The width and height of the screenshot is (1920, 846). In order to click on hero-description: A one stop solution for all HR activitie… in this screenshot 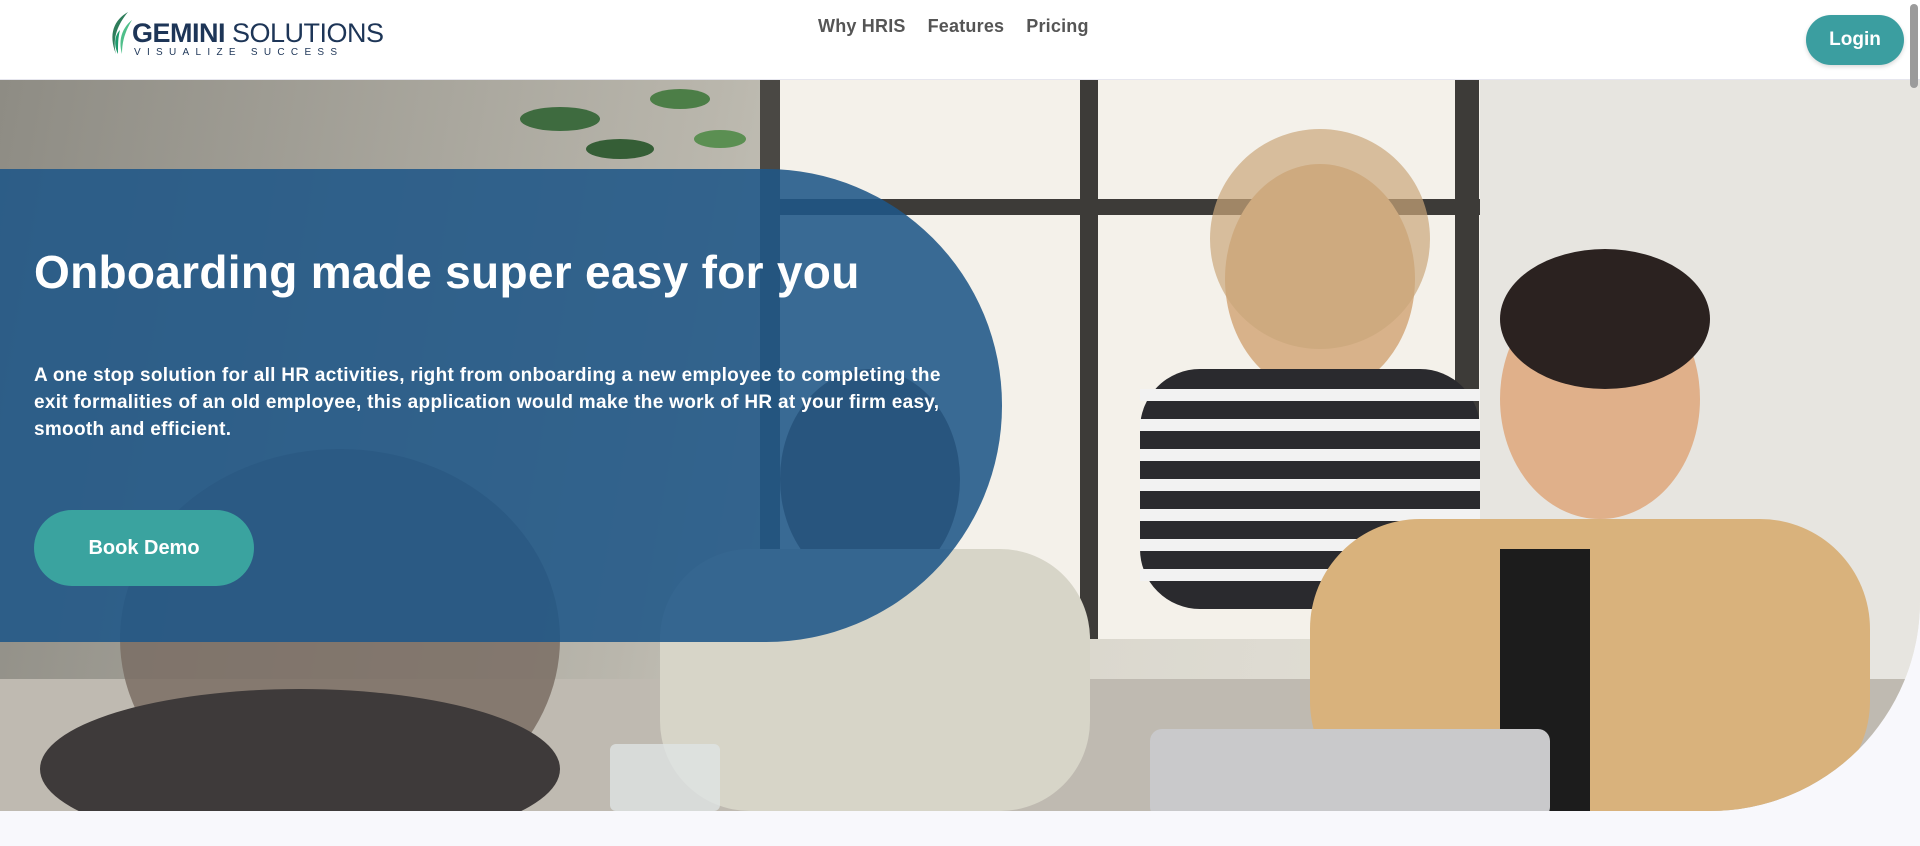, I will do `click(487, 402)`.